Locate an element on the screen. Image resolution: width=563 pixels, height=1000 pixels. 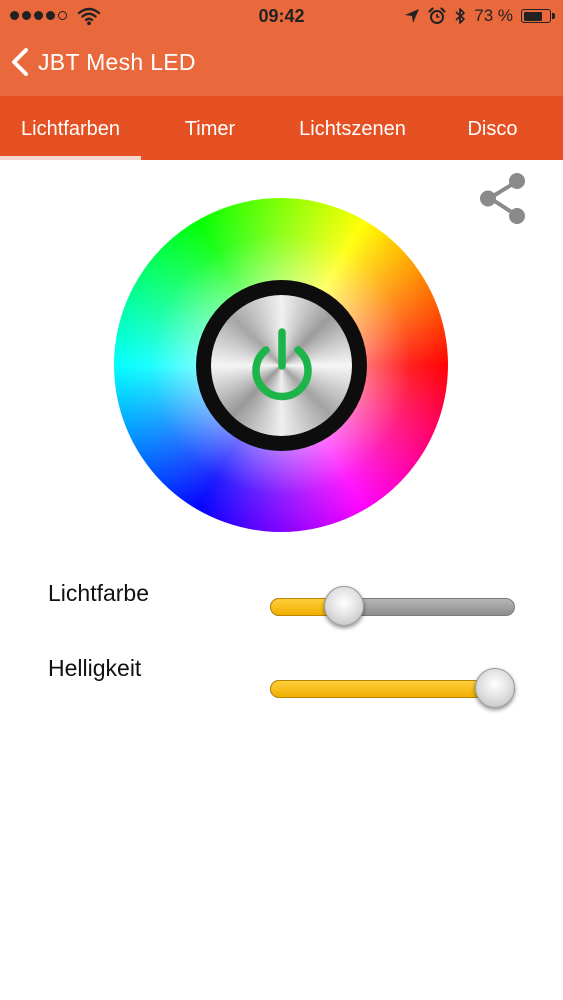
power-button is located at coordinates (281, 365).